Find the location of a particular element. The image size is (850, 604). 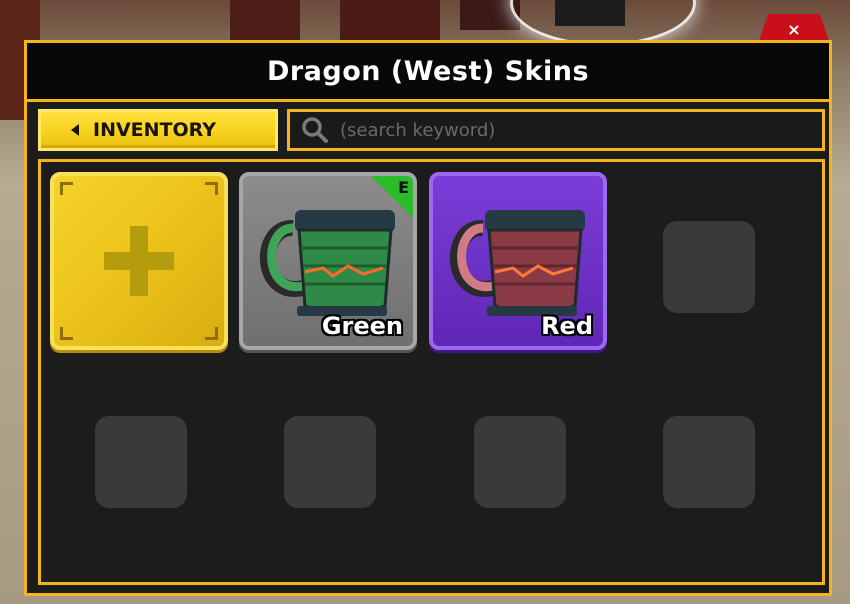

skin-slot-red: Red is located at coordinates (518, 261).